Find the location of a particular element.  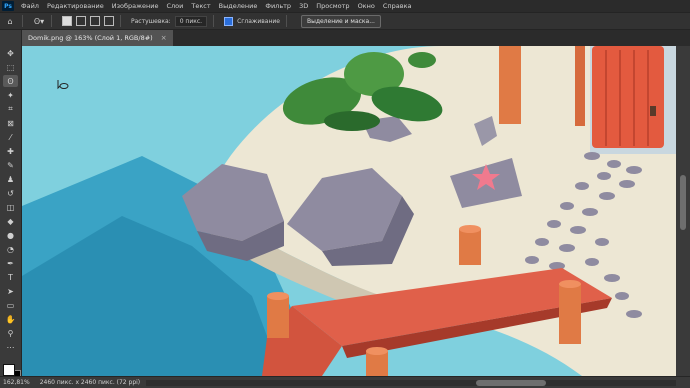

brush-tool-icon: ✎ is located at coordinates (10, 165).